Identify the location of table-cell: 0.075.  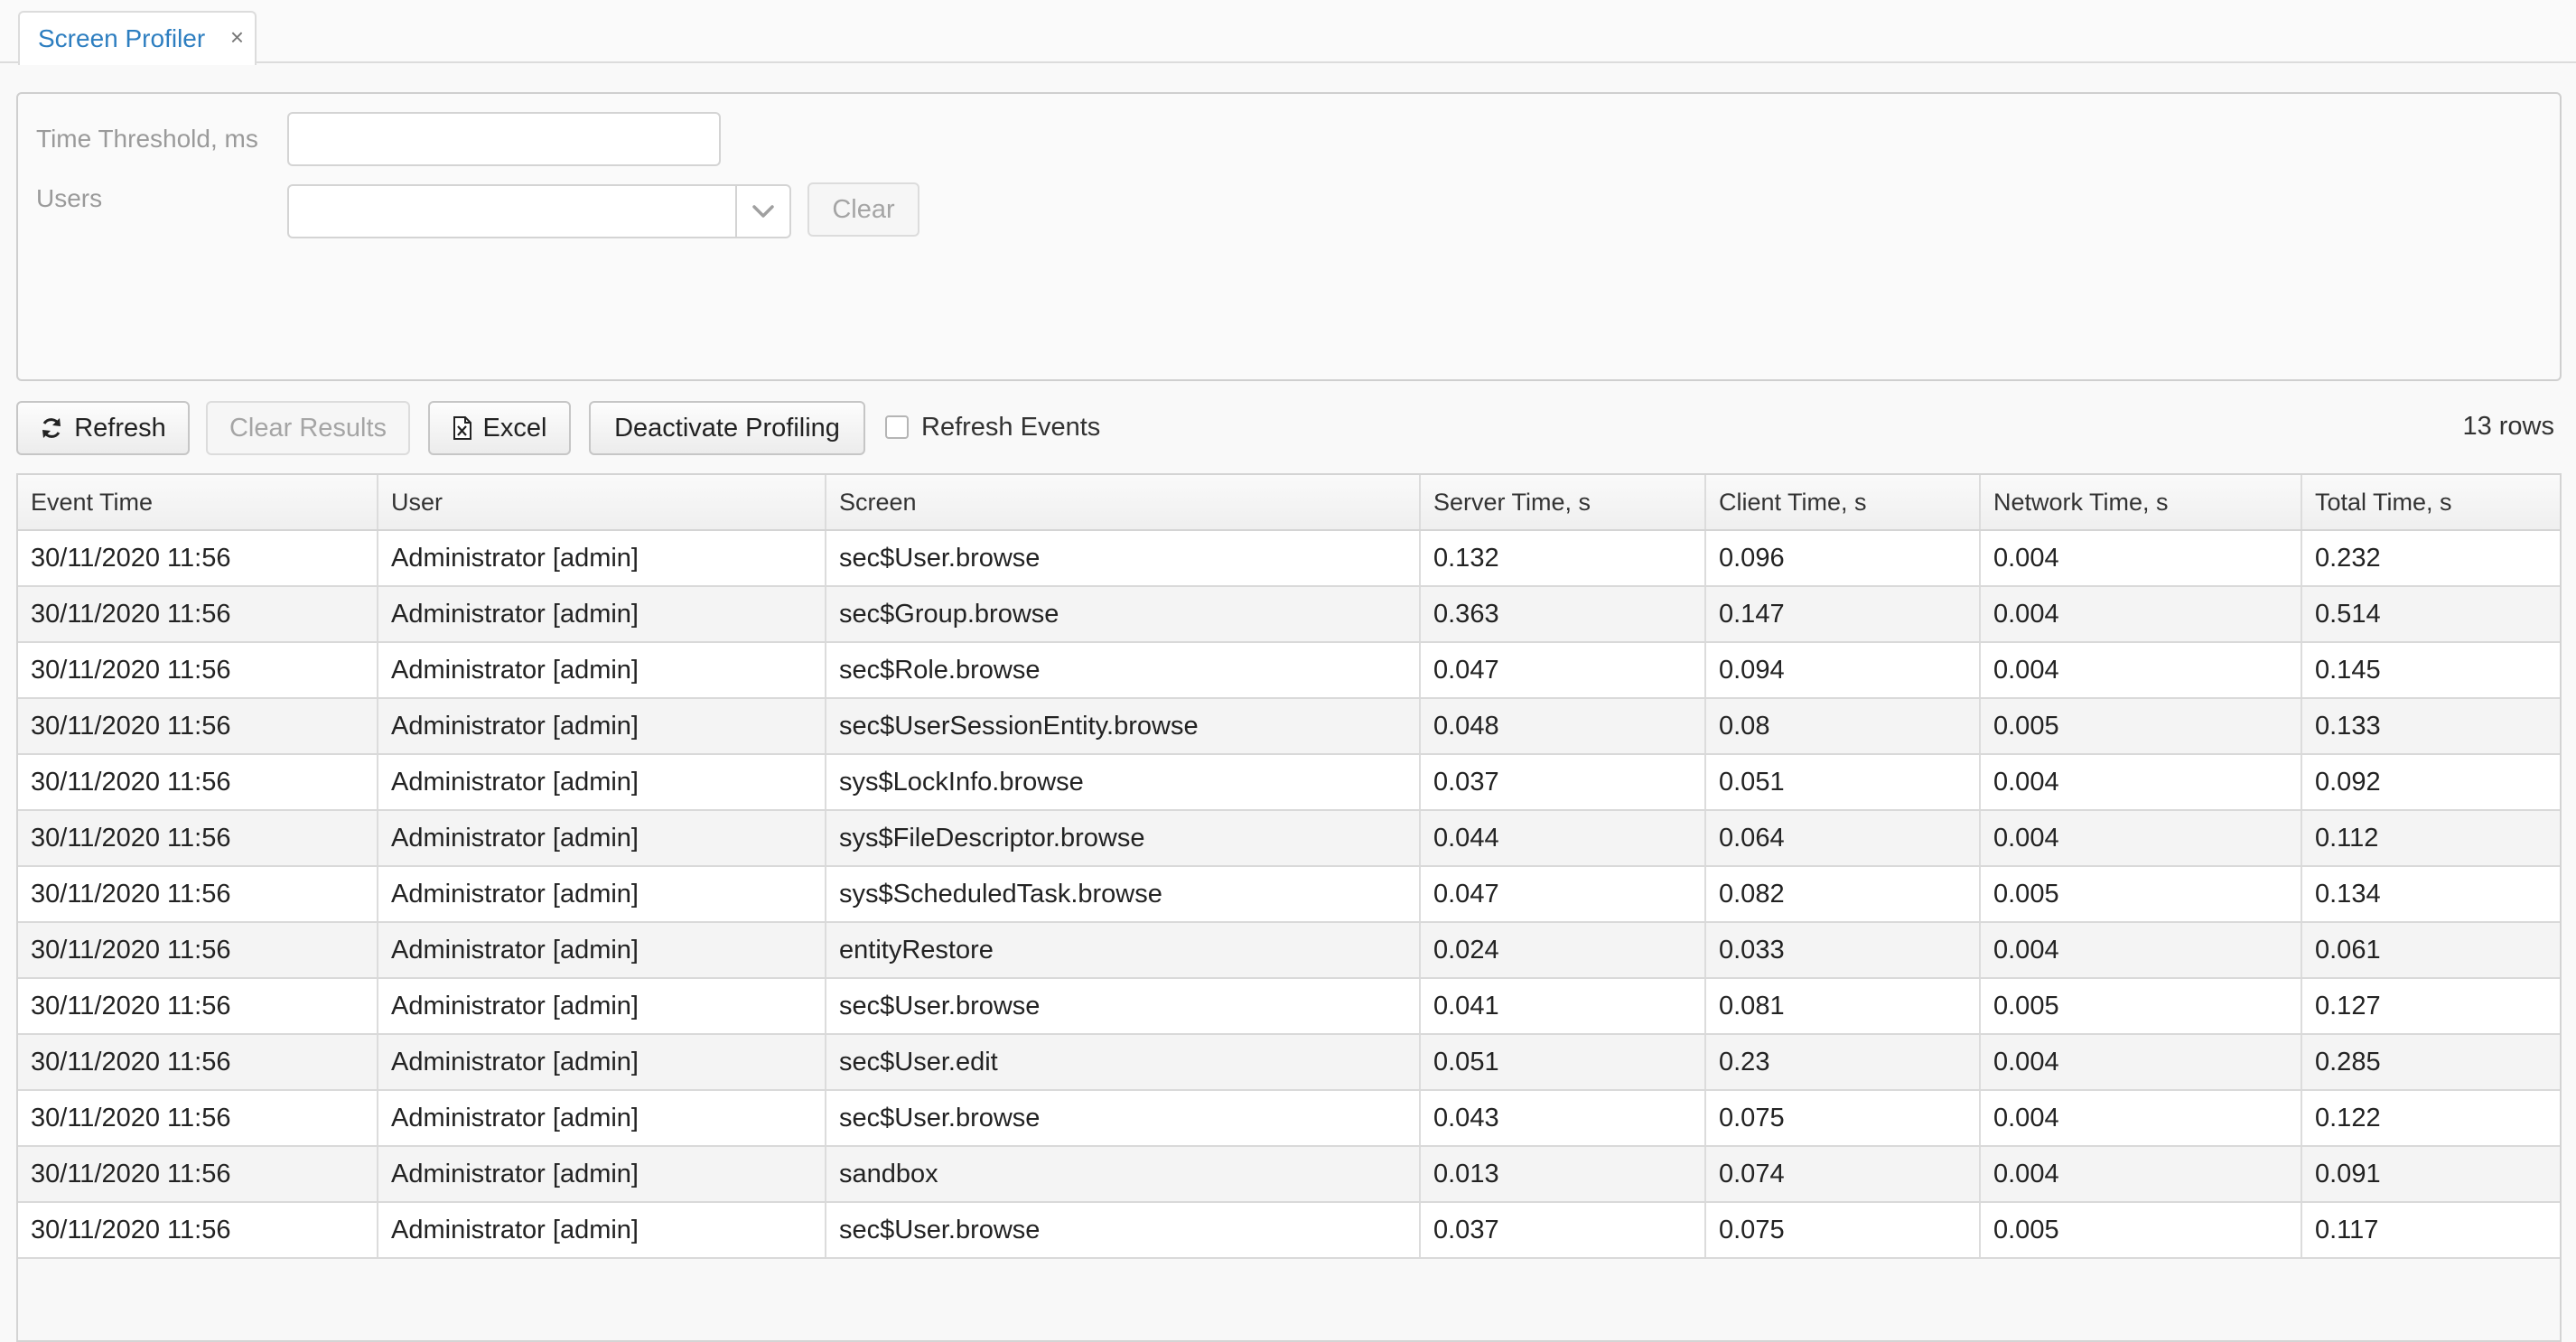
(1843, 1230).